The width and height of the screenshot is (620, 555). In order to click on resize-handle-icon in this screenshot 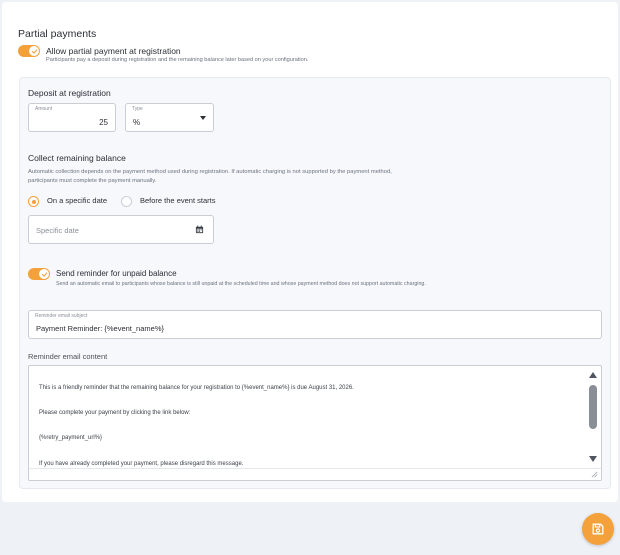, I will do `click(594, 474)`.